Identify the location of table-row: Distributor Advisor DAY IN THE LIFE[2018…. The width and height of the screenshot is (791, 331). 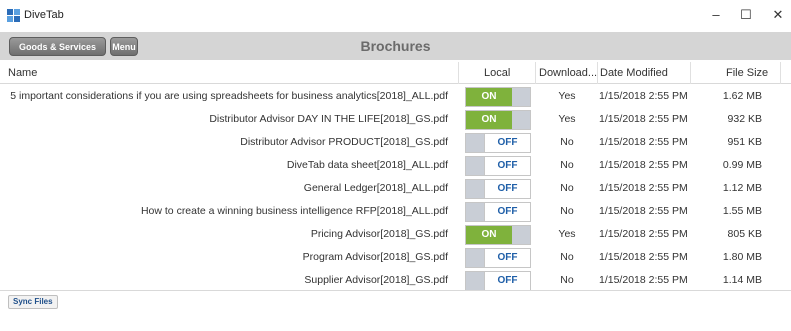
(390, 120).